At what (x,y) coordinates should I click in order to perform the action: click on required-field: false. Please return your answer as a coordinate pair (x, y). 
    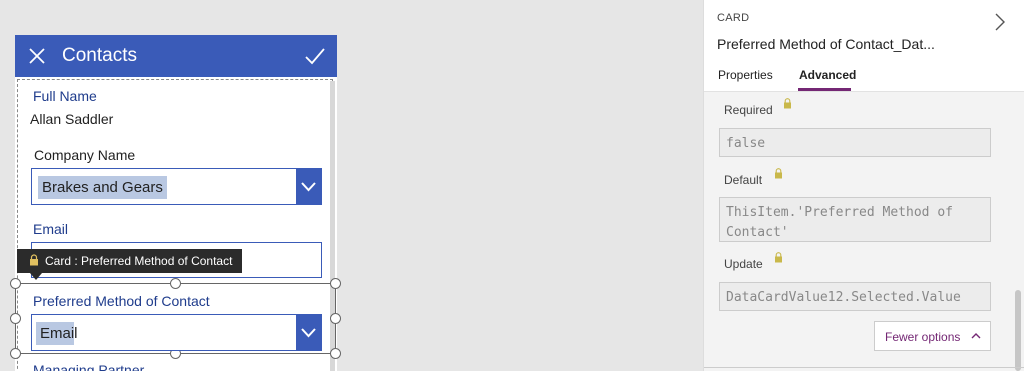
    Looking at the image, I should click on (855, 142).